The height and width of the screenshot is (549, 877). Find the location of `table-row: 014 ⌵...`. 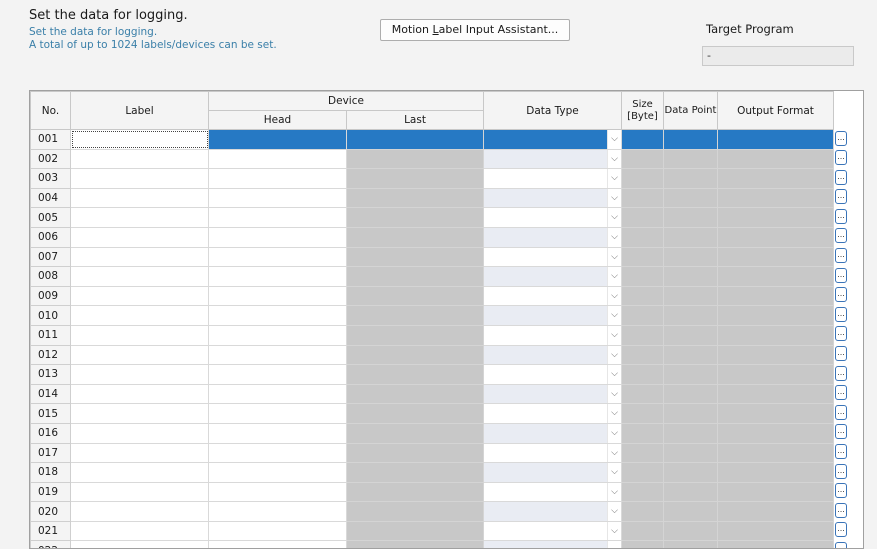

table-row: 014 ⌵... is located at coordinates (439, 394).